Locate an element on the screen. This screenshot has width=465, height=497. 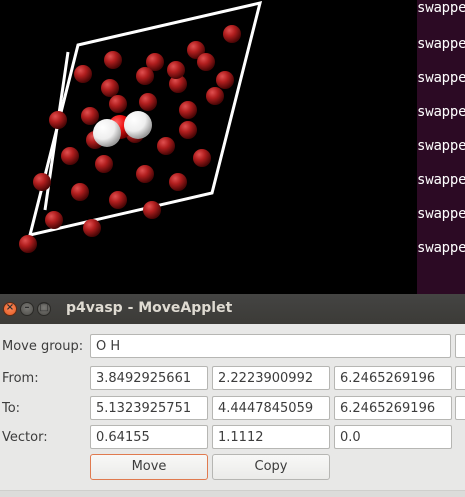
minimize-icon: – is located at coordinates (27, 307).